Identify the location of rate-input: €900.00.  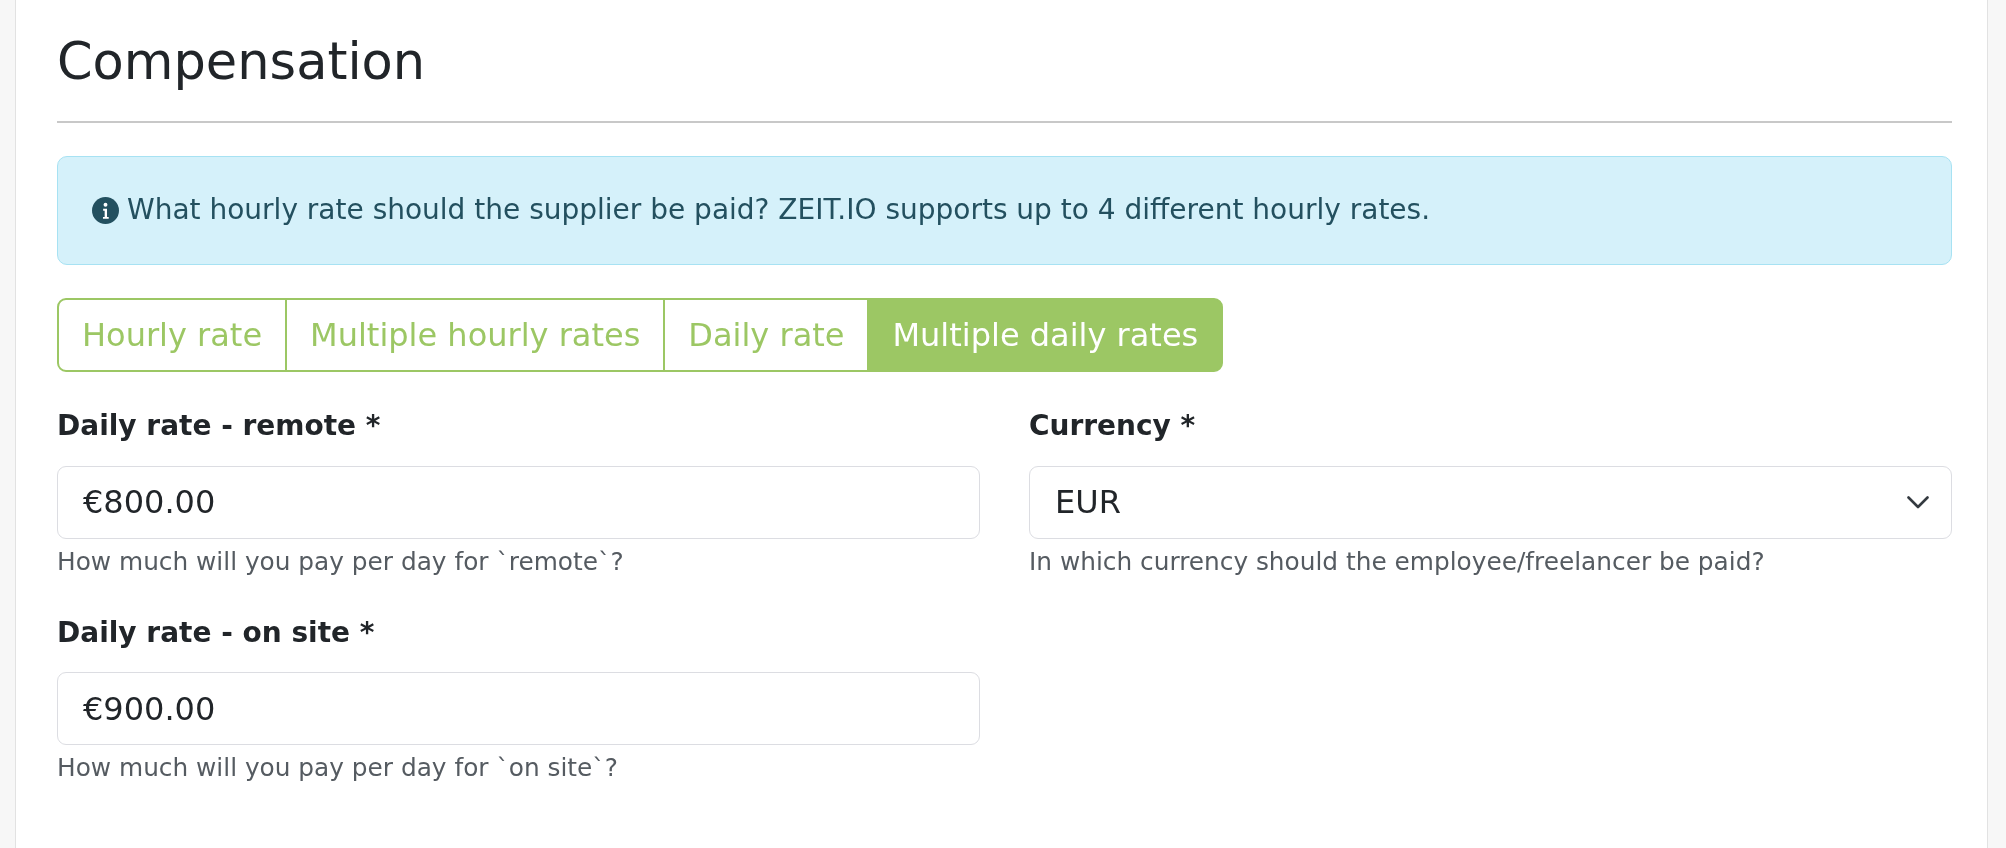
(518, 709).